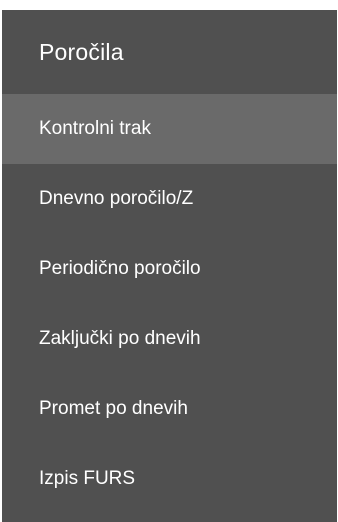 This screenshot has height=522, width=338. I want to click on menu-title: Poročila, so click(81, 51).